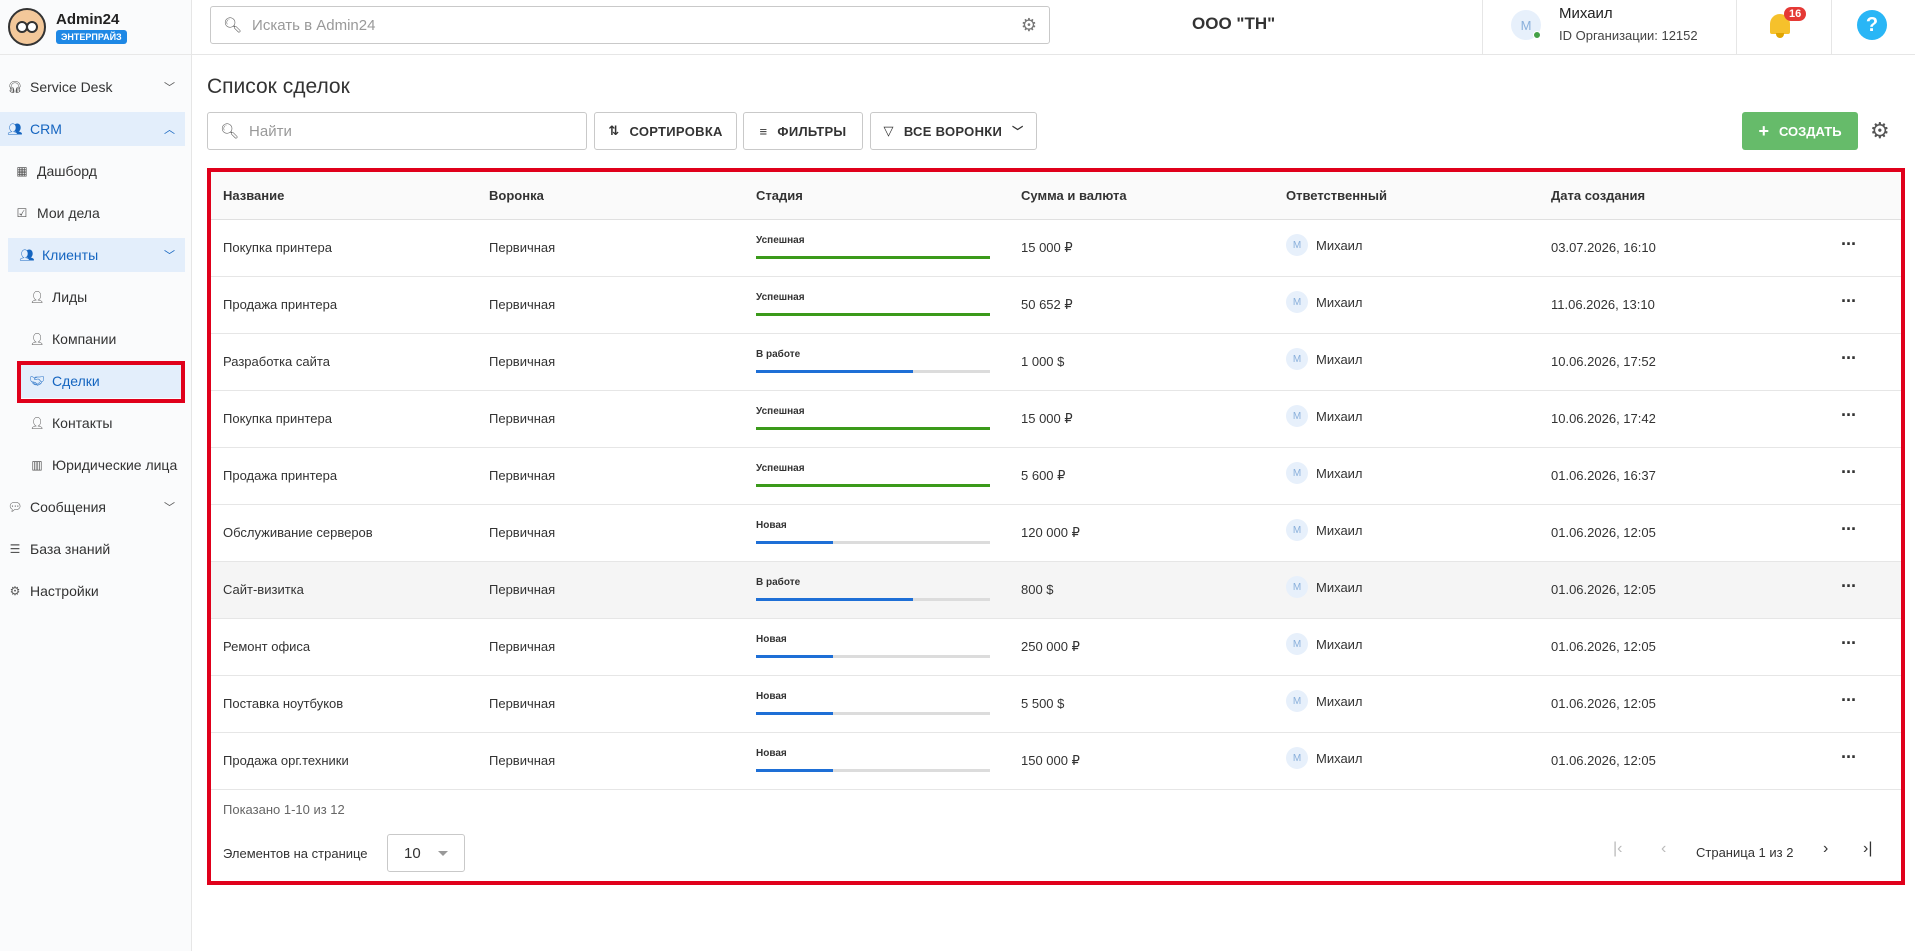 This screenshot has width=1915, height=951. I want to click on logo-mascot-icon, so click(27, 27).